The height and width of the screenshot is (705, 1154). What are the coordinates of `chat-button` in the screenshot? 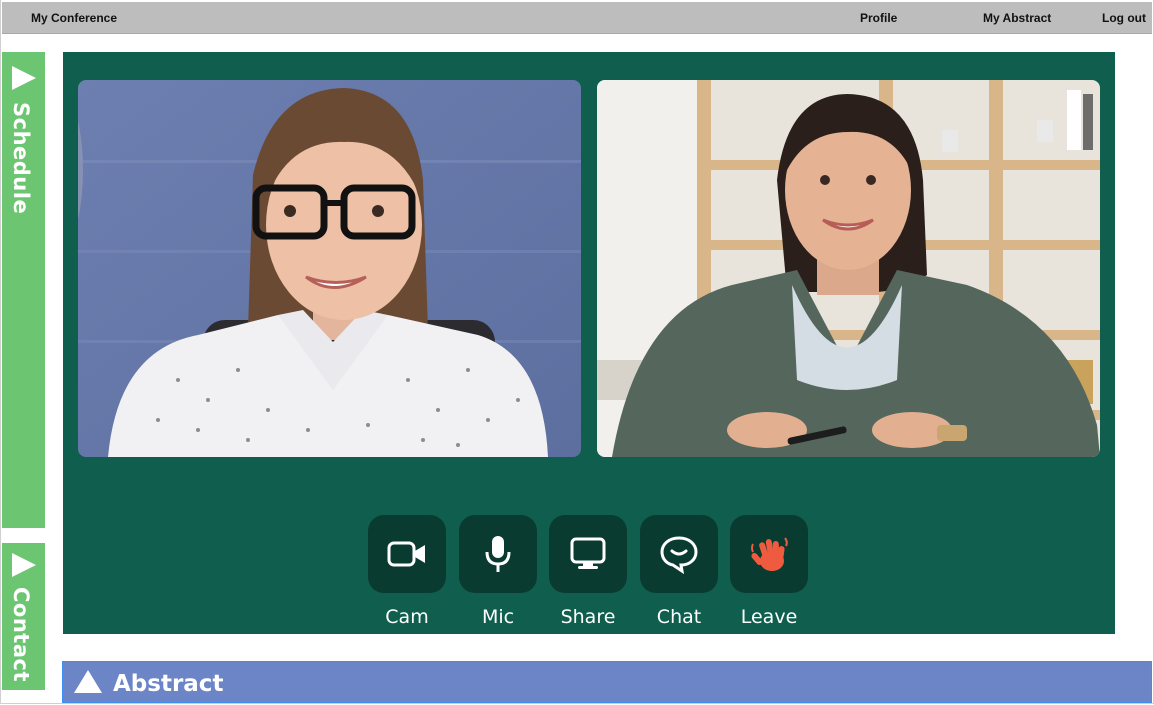 It's located at (679, 554).